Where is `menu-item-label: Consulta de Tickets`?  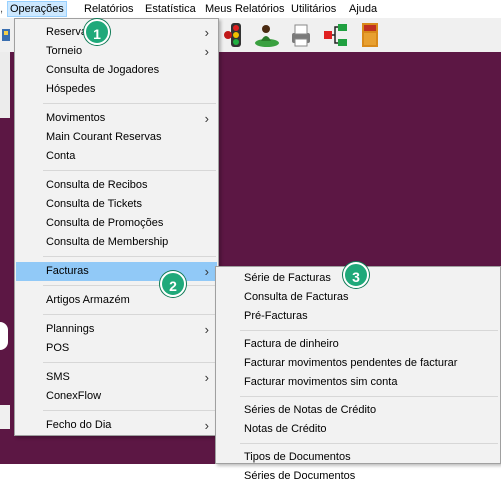
menu-item-label: Consulta de Tickets is located at coordinates (94, 204).